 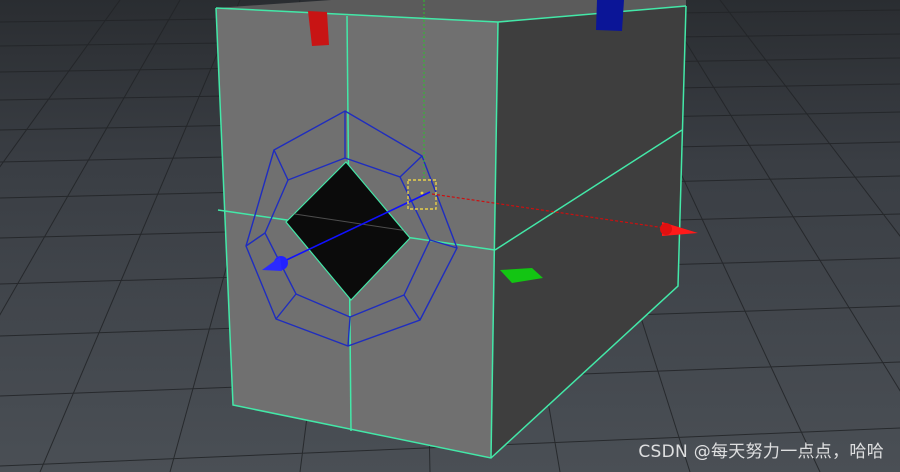 I want to click on csdn-watermark: CSDN @每天努力一点点，哈哈, so click(x=761, y=452).